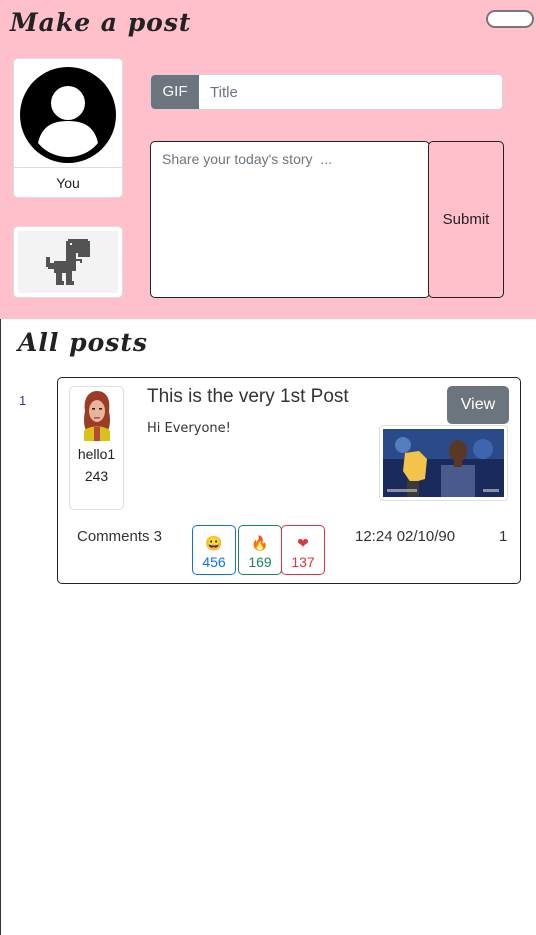 This screenshot has height=935, width=536. Describe the element at coordinates (260, 562) in the screenshot. I see `fire-count: 169` at that location.